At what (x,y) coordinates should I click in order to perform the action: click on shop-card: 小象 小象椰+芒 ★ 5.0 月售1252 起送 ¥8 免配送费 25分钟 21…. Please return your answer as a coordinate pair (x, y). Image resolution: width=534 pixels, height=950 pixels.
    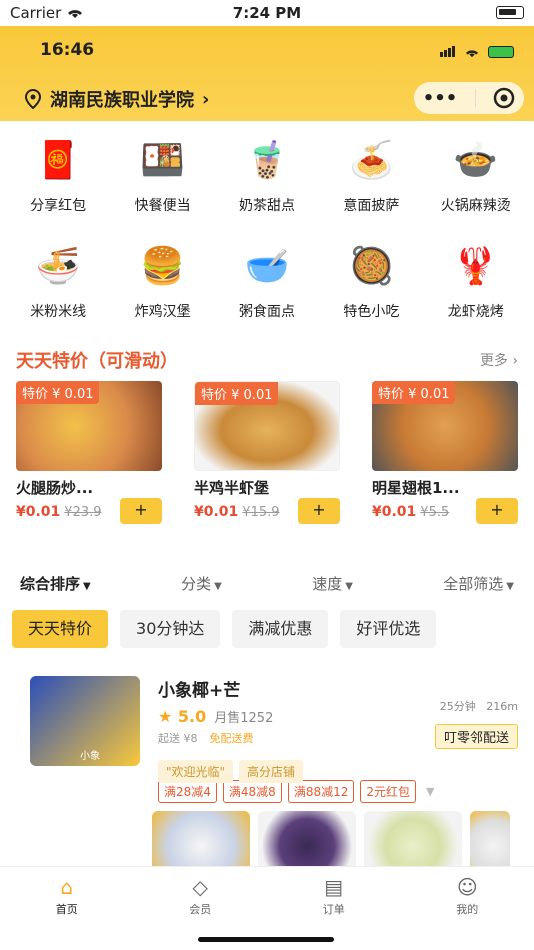
    Looking at the image, I should click on (267, 715).